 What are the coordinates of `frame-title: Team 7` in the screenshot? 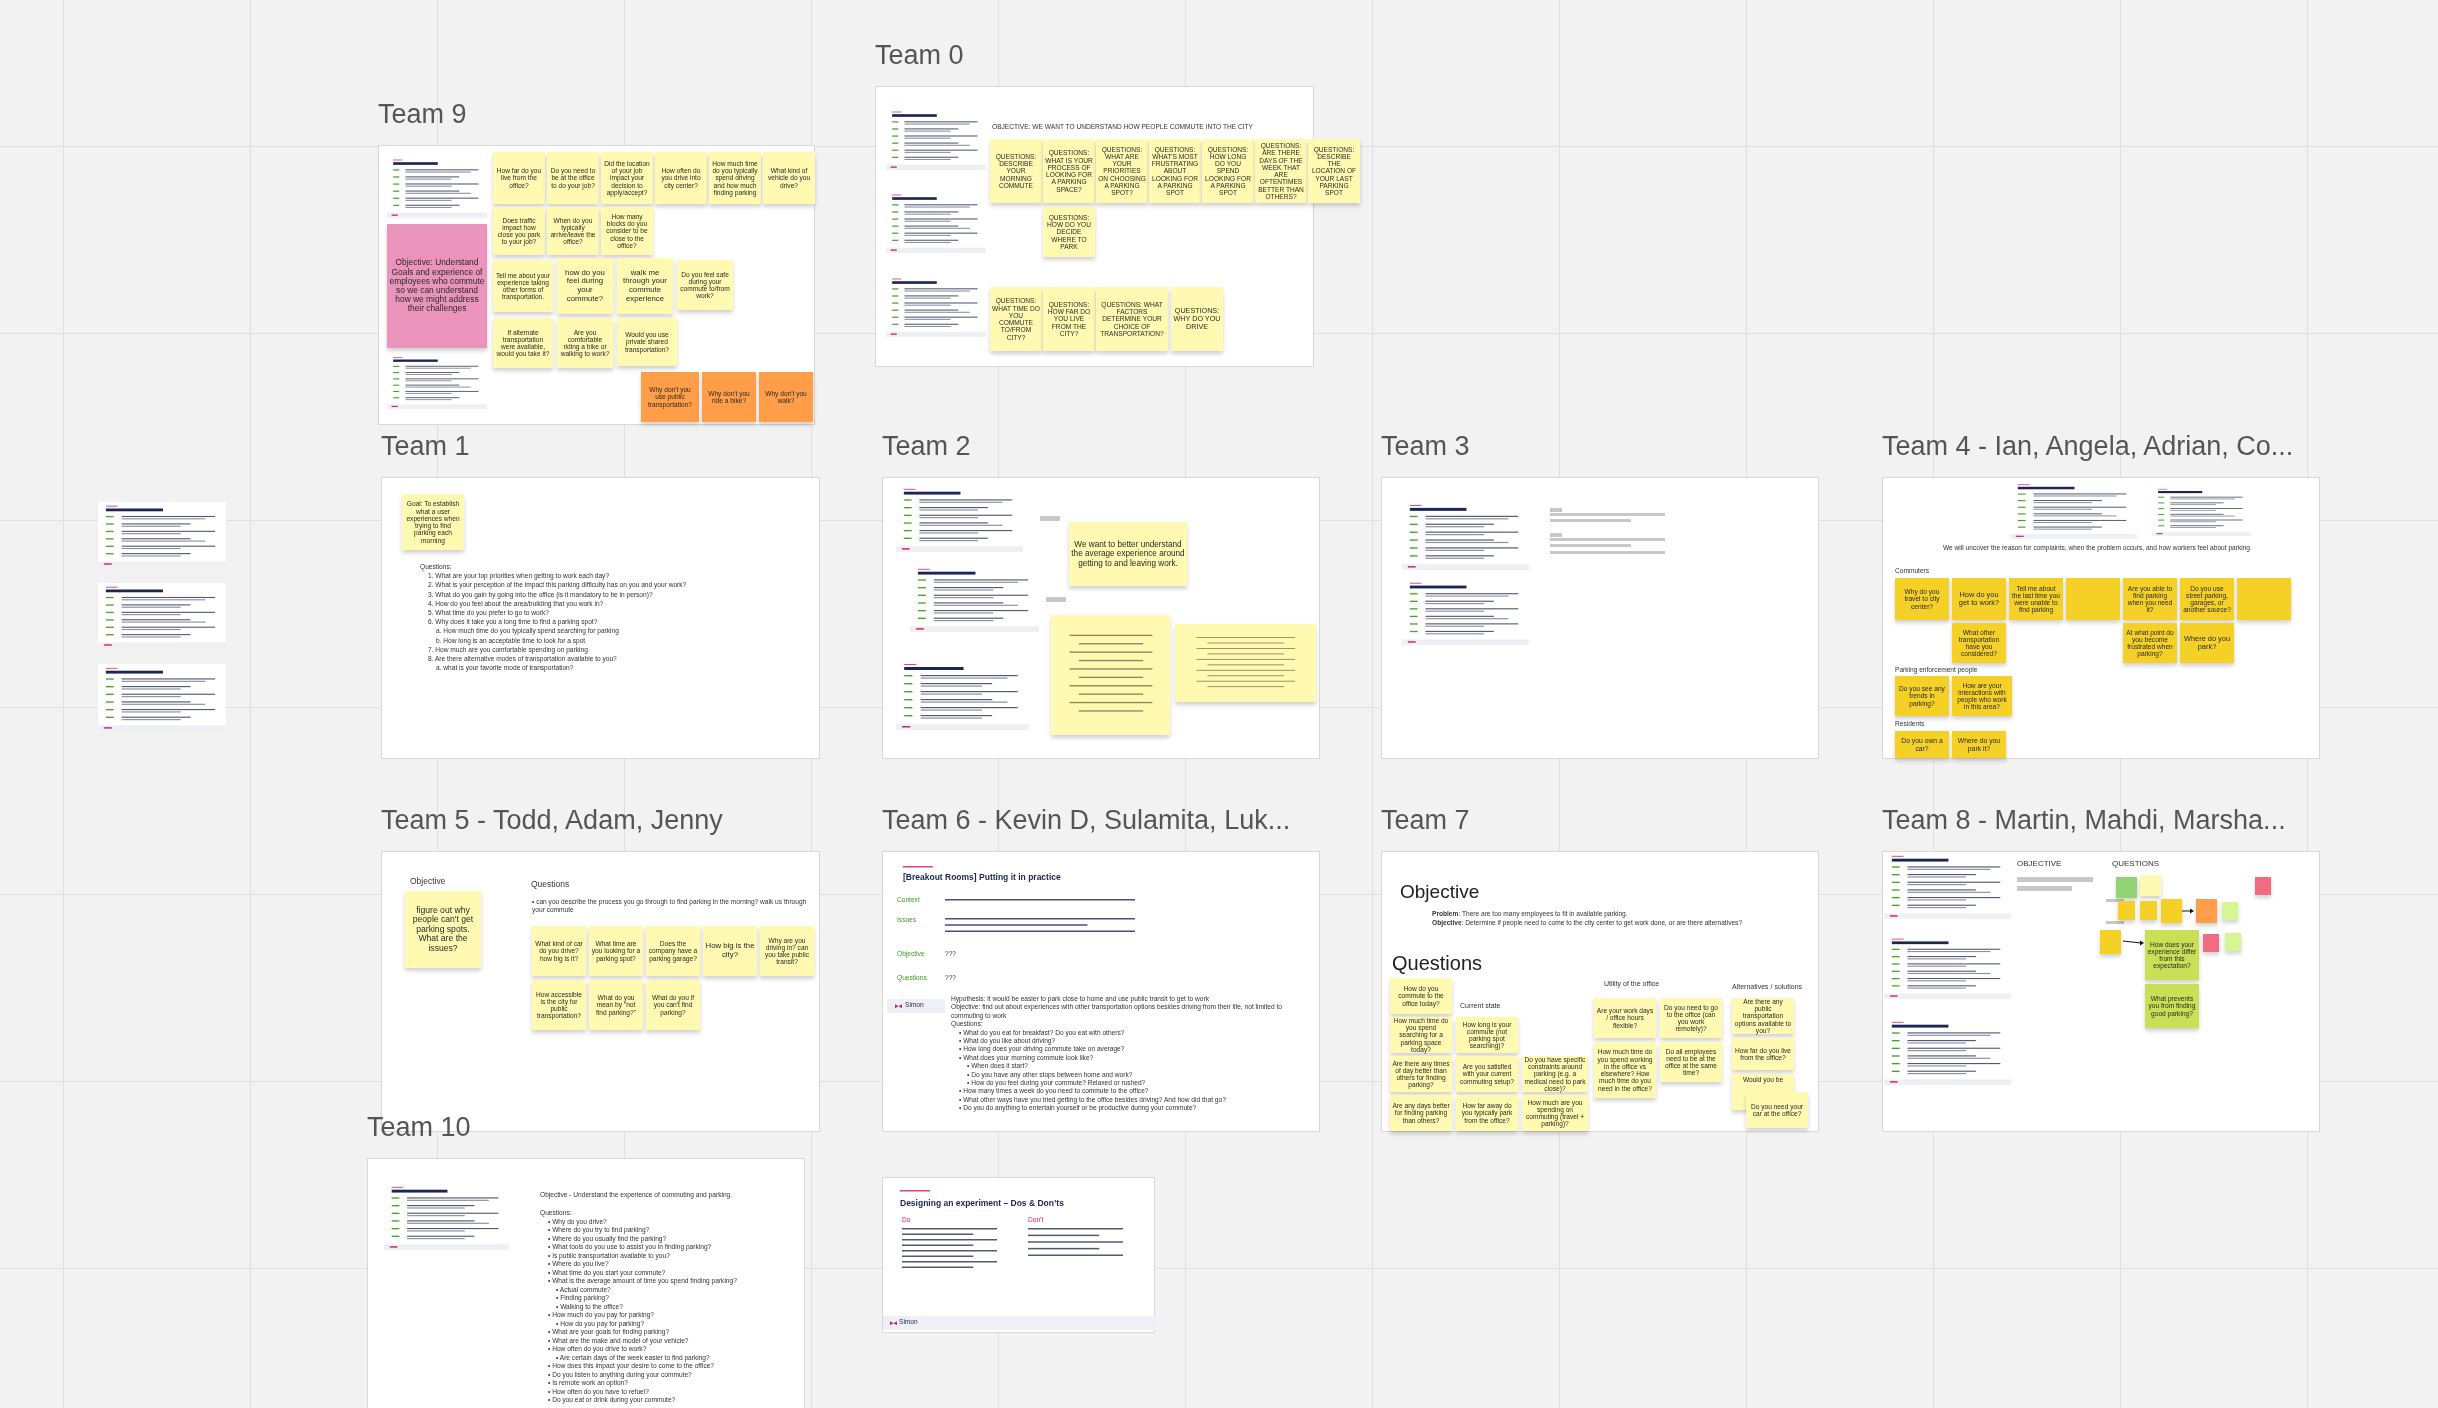 It's located at (1425, 820).